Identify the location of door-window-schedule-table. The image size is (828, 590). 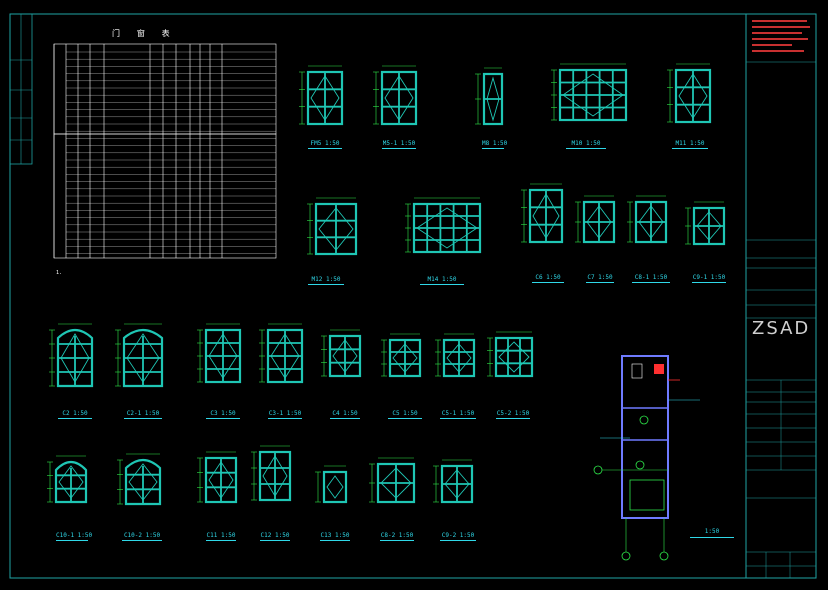
(165, 151).